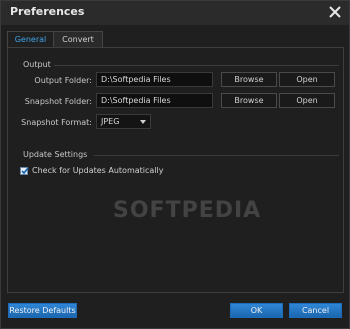 The image size is (350, 329). I want to click on snapshot-format-label: Snapshot Format:, so click(56, 122).